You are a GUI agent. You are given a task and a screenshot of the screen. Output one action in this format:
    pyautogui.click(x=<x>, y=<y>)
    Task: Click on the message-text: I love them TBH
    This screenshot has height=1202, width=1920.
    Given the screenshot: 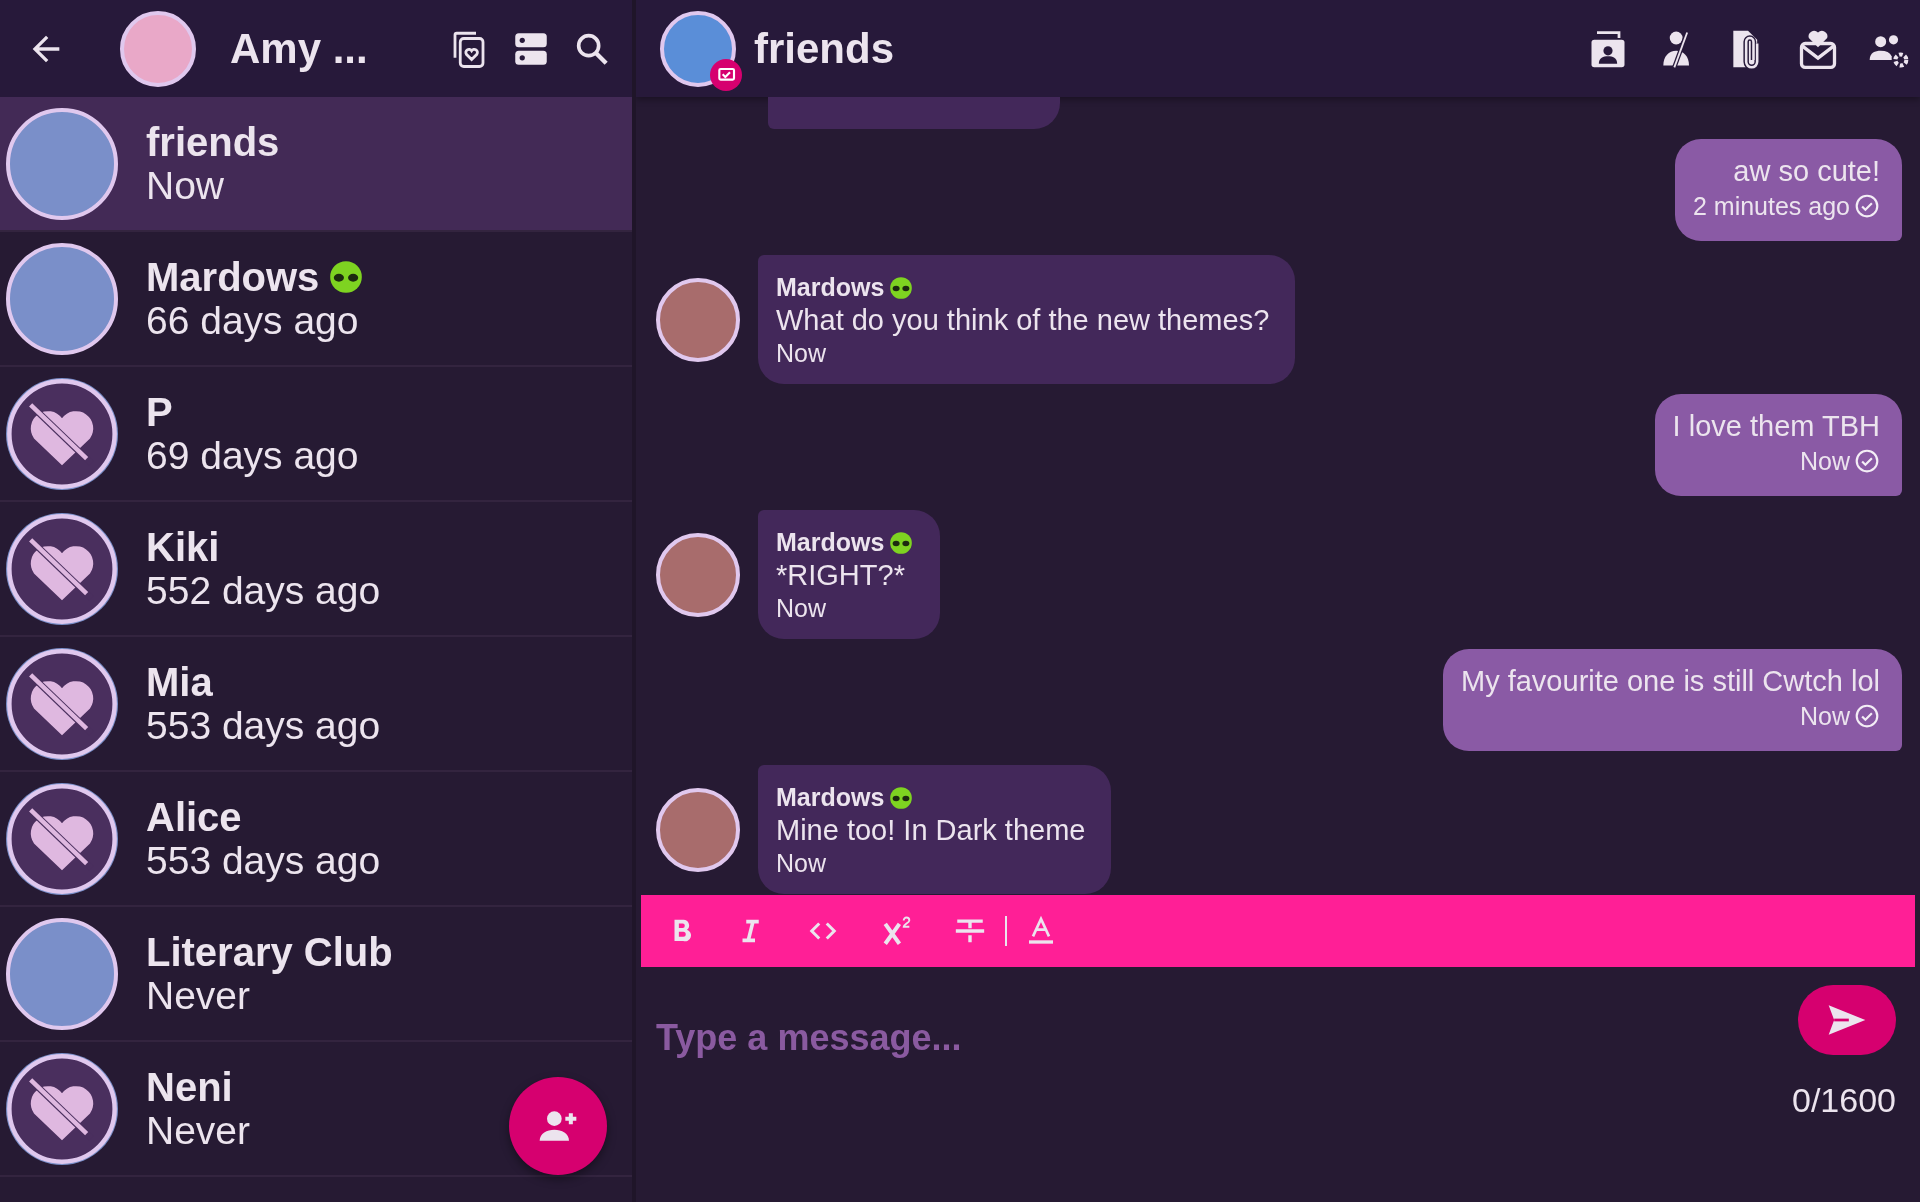 What is the action you would take?
    pyautogui.click(x=1776, y=426)
    